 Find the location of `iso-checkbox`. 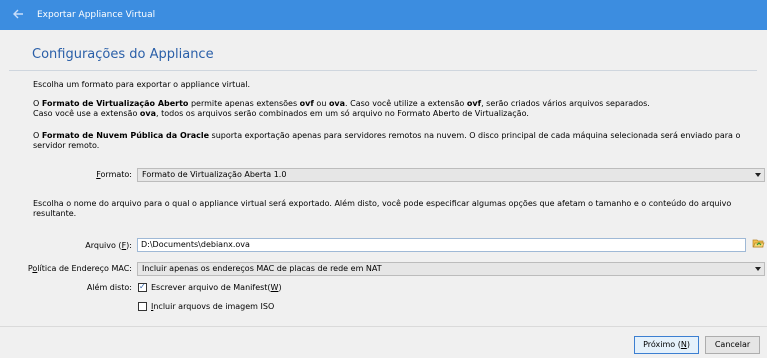

iso-checkbox is located at coordinates (142, 306).